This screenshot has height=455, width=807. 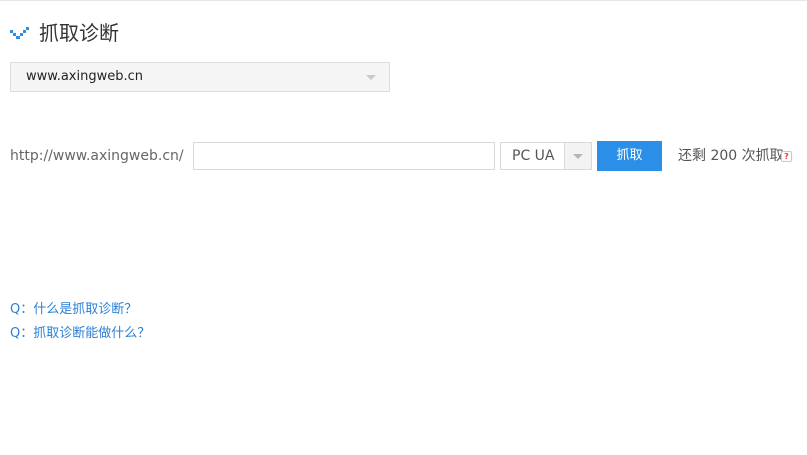 What do you see at coordinates (84, 76) in the screenshot?
I see `site-select-value: www.axingweb.cn` at bounding box center [84, 76].